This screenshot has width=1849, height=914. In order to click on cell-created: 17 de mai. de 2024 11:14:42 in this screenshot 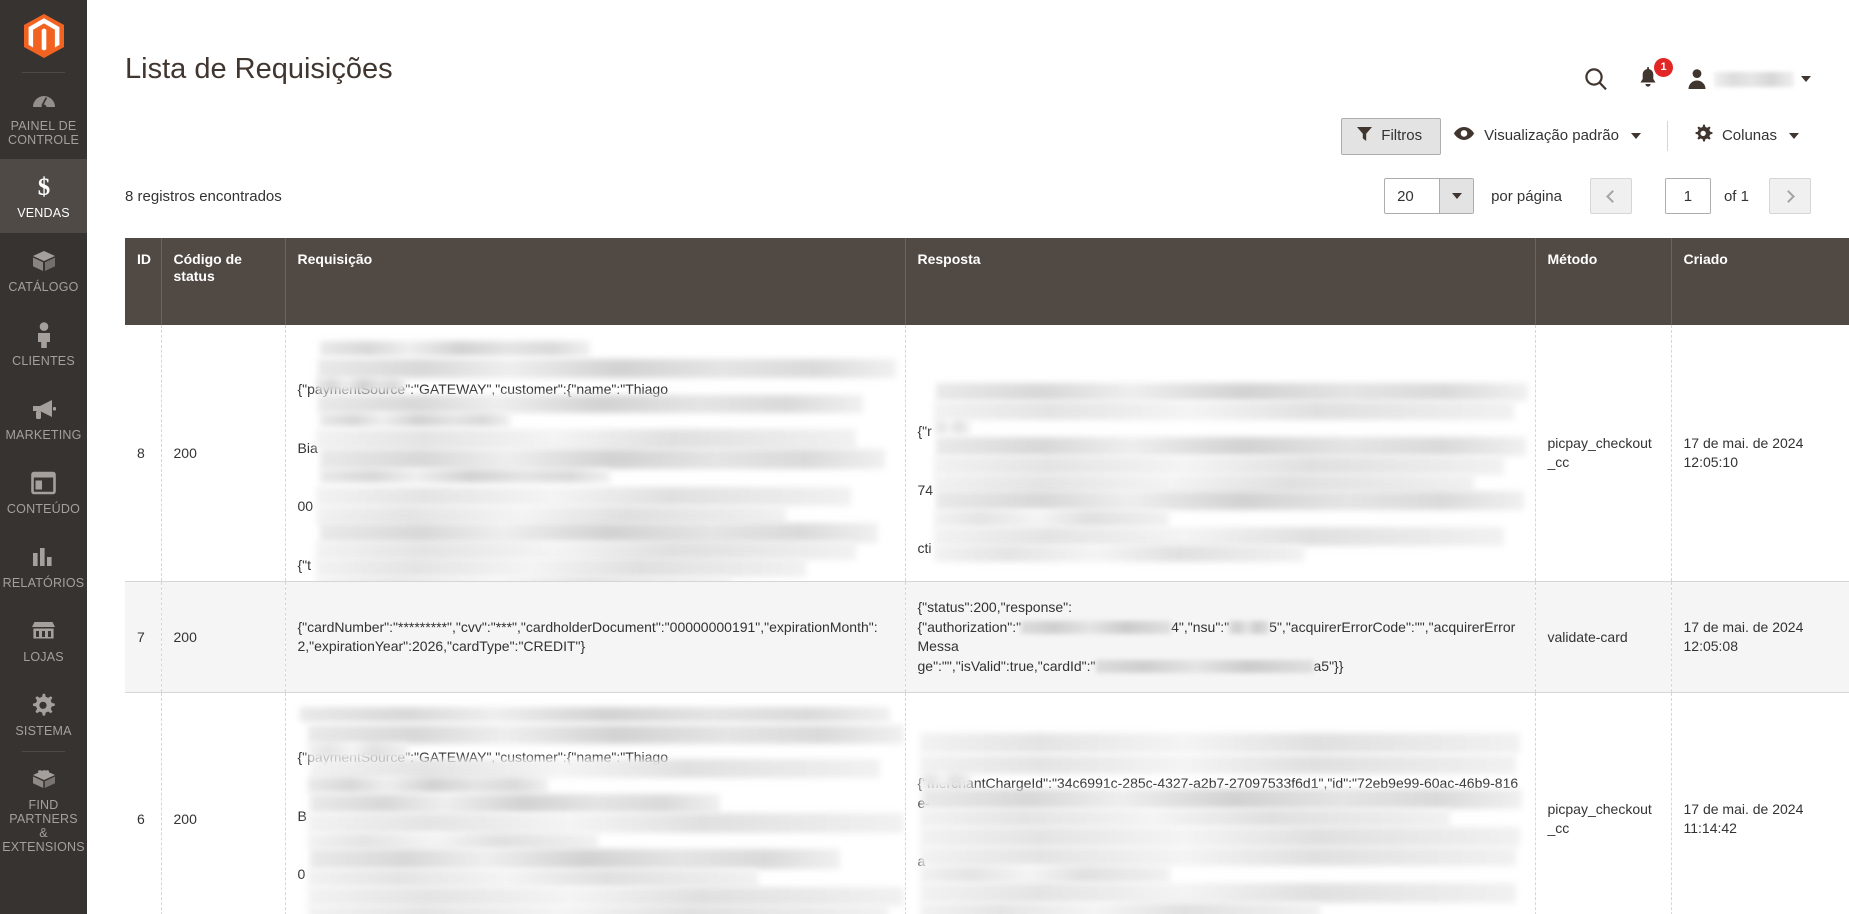, I will do `click(1760, 803)`.